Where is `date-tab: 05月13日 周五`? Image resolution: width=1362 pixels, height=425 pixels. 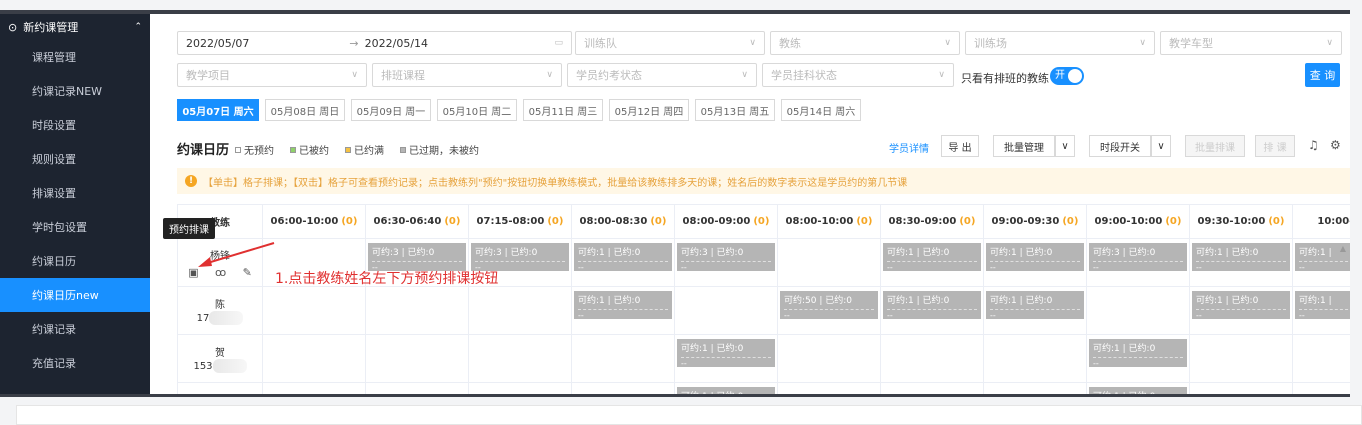 date-tab: 05月13日 周五 is located at coordinates (735, 110).